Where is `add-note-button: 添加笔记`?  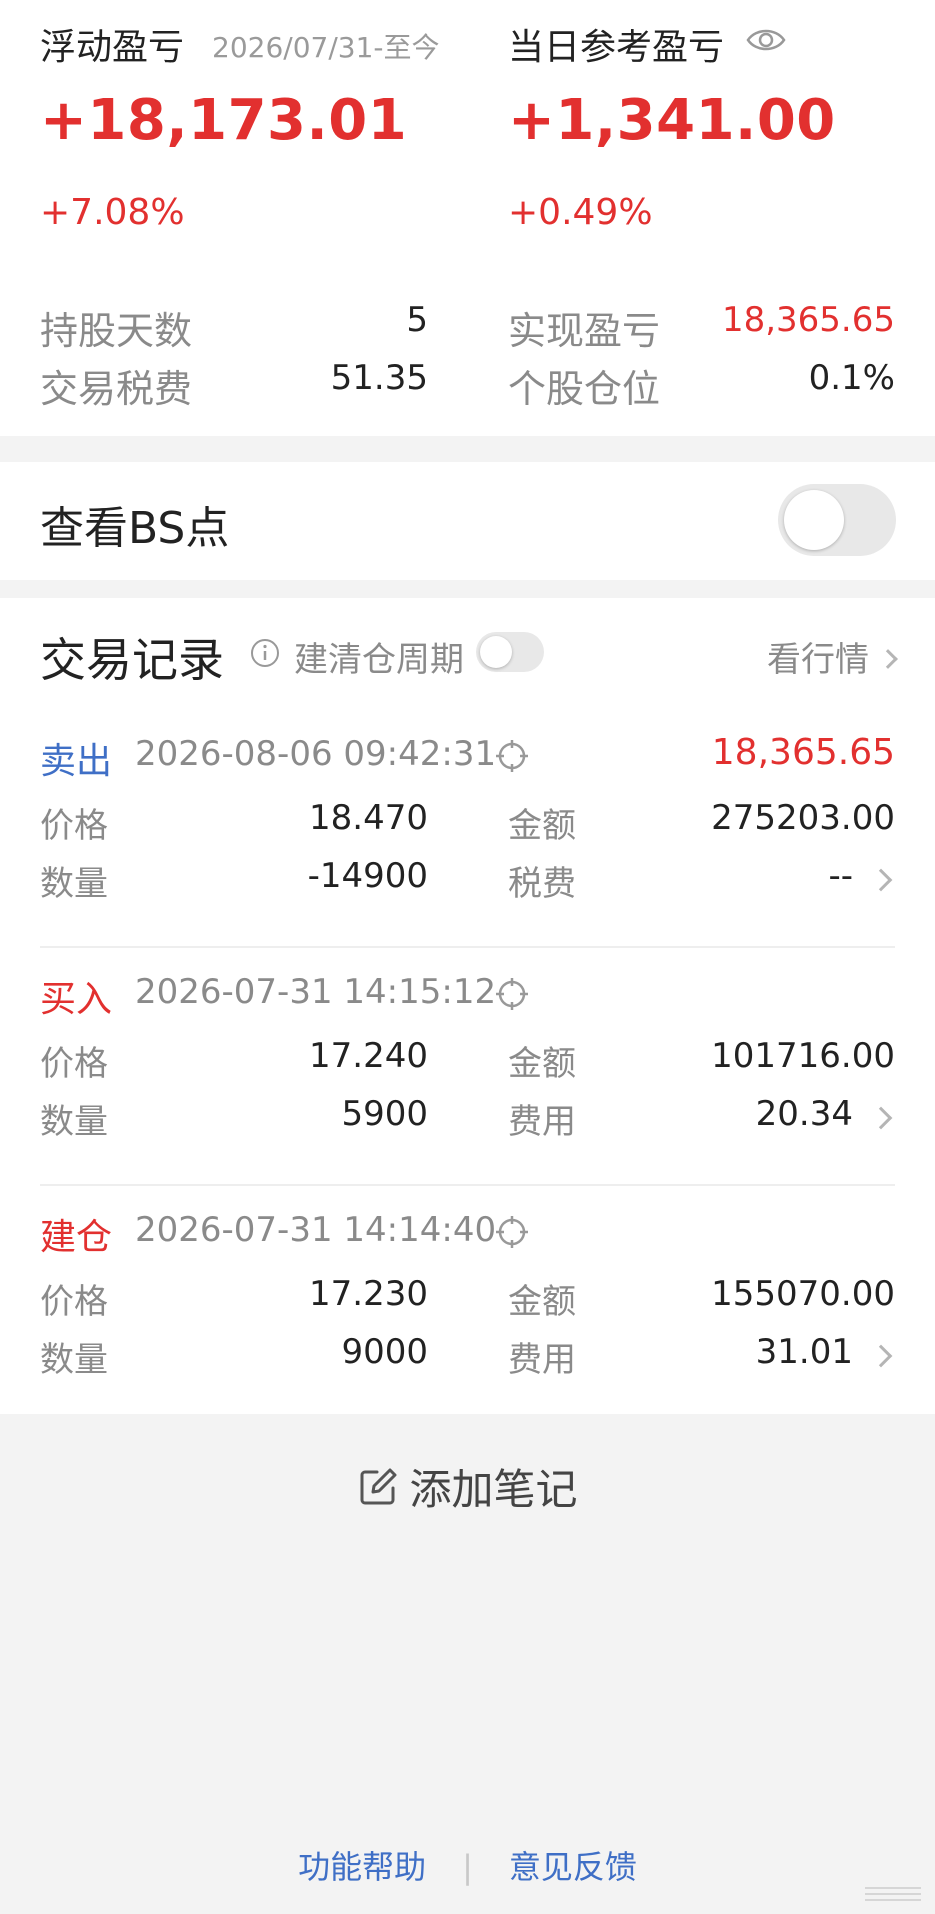
add-note-button: 添加笔记 is located at coordinates (467, 1486).